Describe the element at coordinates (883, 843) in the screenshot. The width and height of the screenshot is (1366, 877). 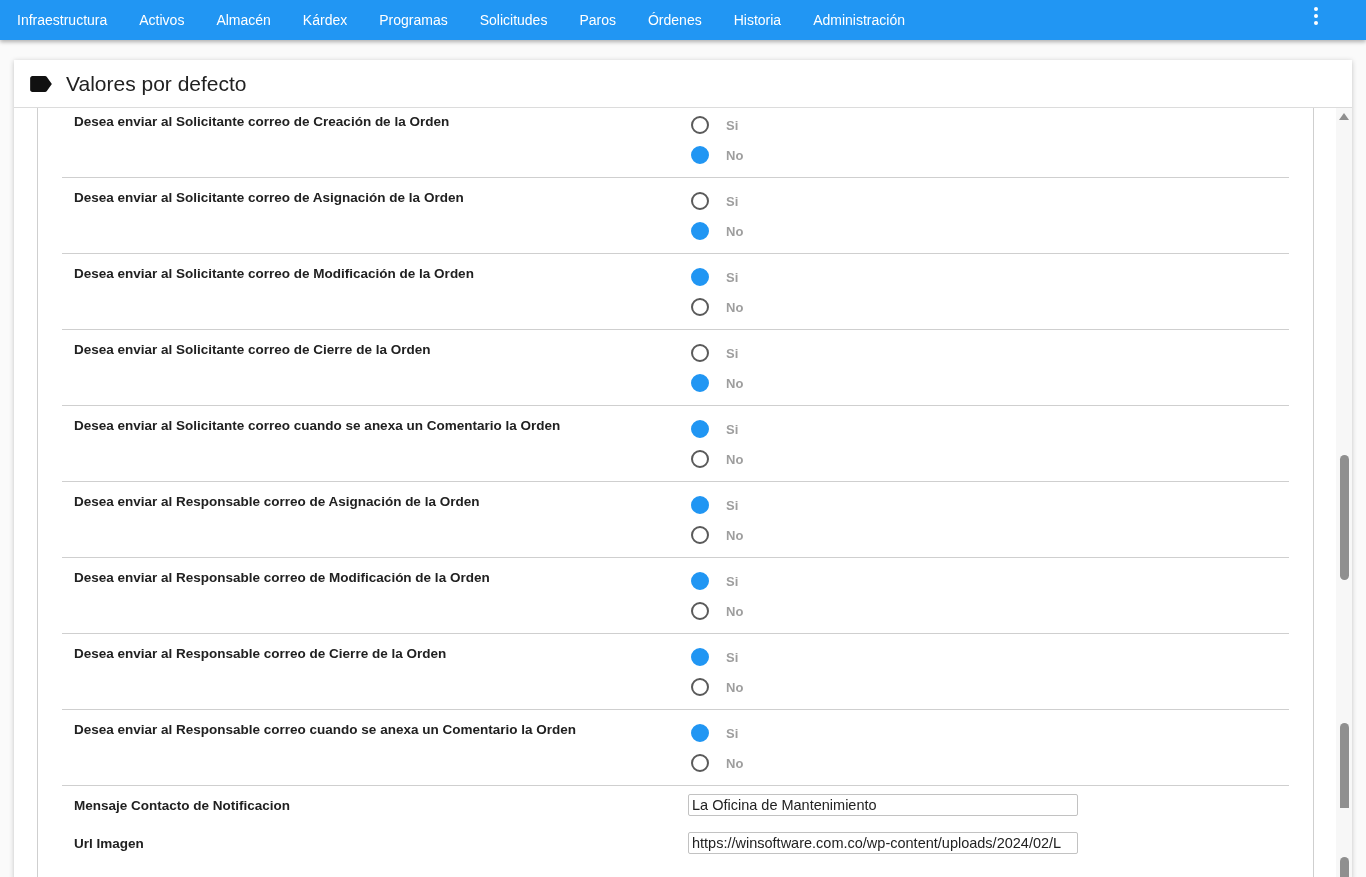
I see `text-input: https://winsoftware.com.co/wp-content/uploads/2024/02/L` at that location.